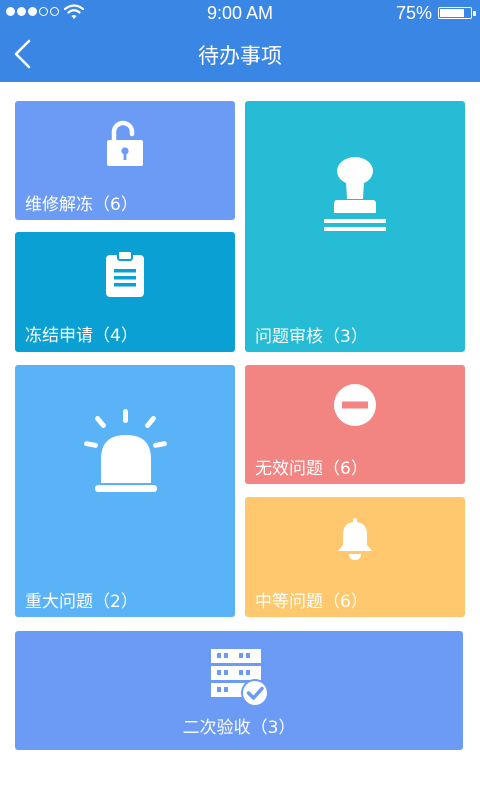 The image size is (480, 800). What do you see at coordinates (81, 602) in the screenshot?
I see `tile-label-major-issue: 重大问题（2）` at bounding box center [81, 602].